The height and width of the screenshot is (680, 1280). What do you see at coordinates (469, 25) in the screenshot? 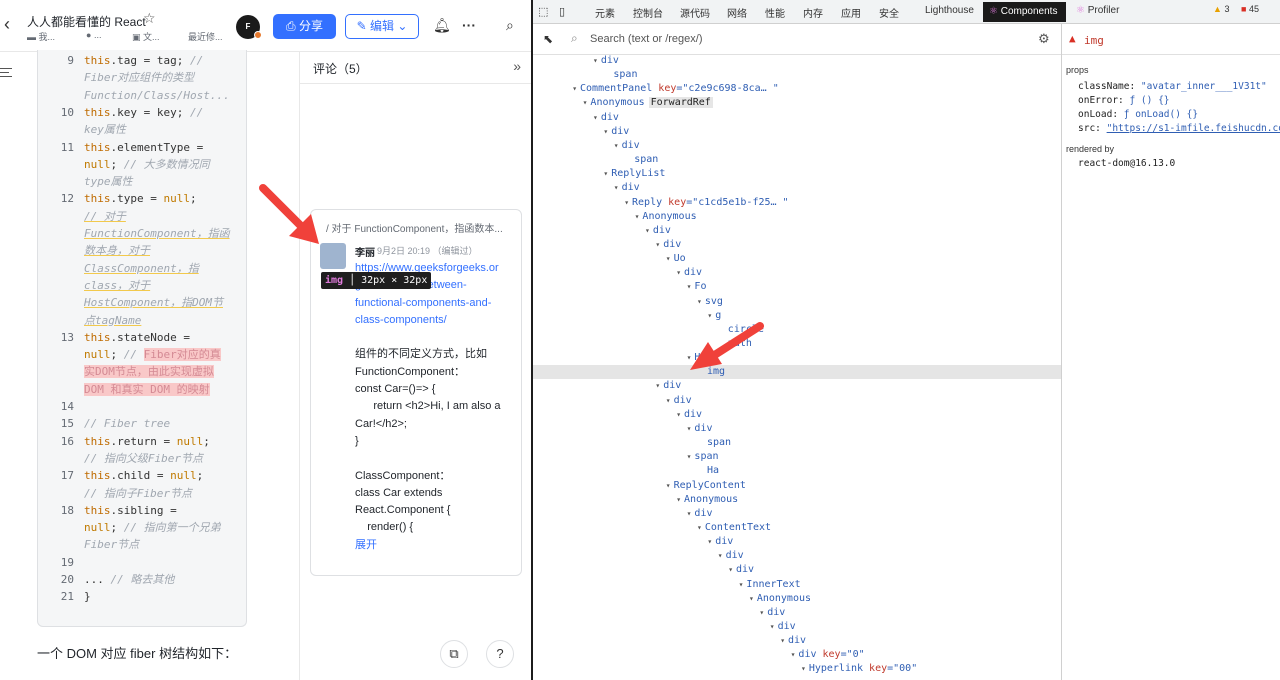
I see `more-icon: ···` at bounding box center [469, 25].